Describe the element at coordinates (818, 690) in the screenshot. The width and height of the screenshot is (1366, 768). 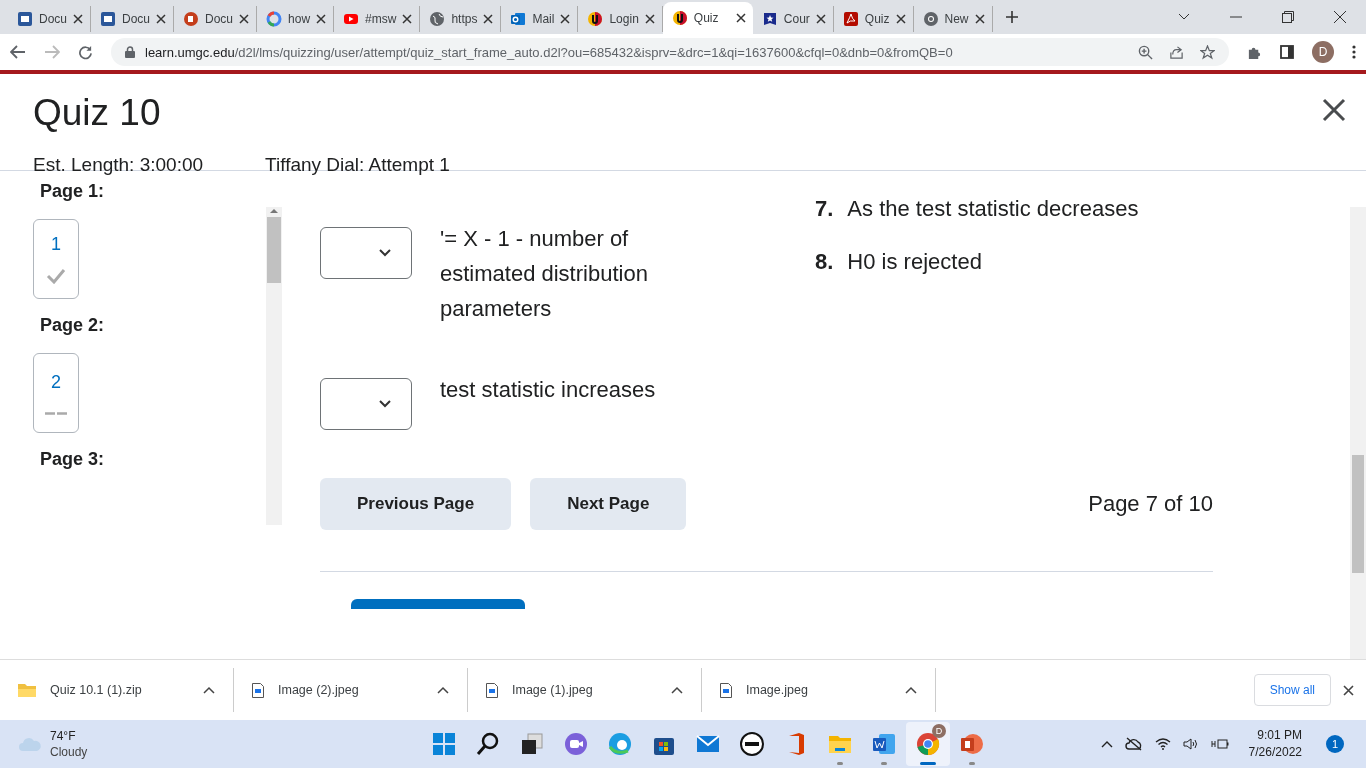
I see `download-item: Image.jpeg` at that location.